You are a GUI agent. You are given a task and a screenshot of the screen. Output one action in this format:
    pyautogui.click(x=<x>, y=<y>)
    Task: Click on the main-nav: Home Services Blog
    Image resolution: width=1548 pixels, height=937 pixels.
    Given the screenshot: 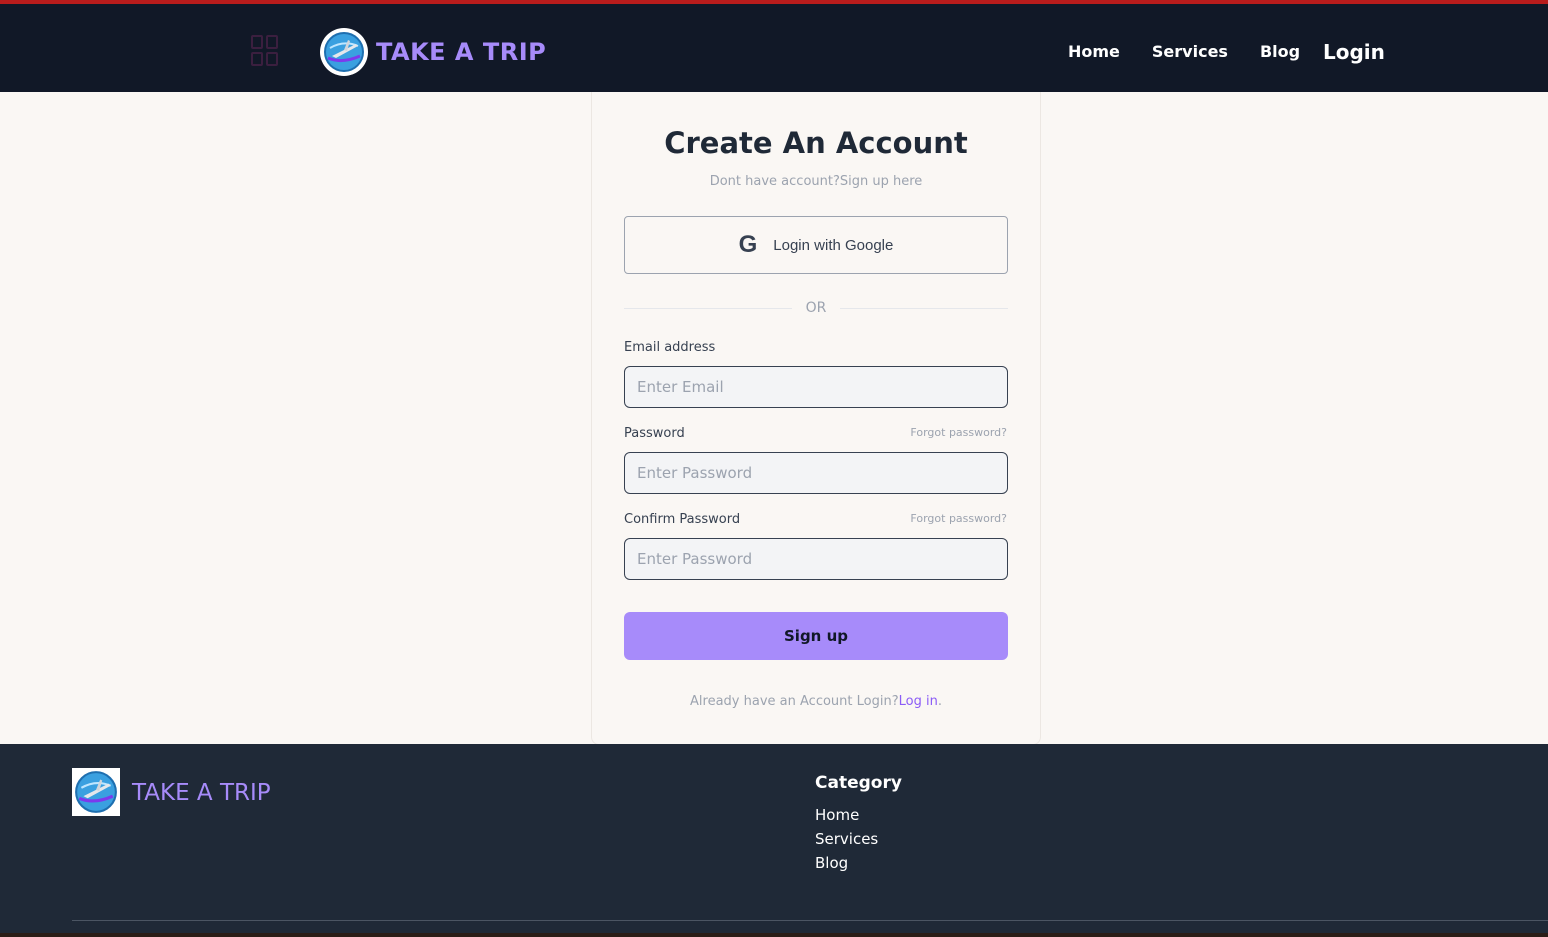 What is the action you would take?
    pyautogui.click(x=1184, y=51)
    